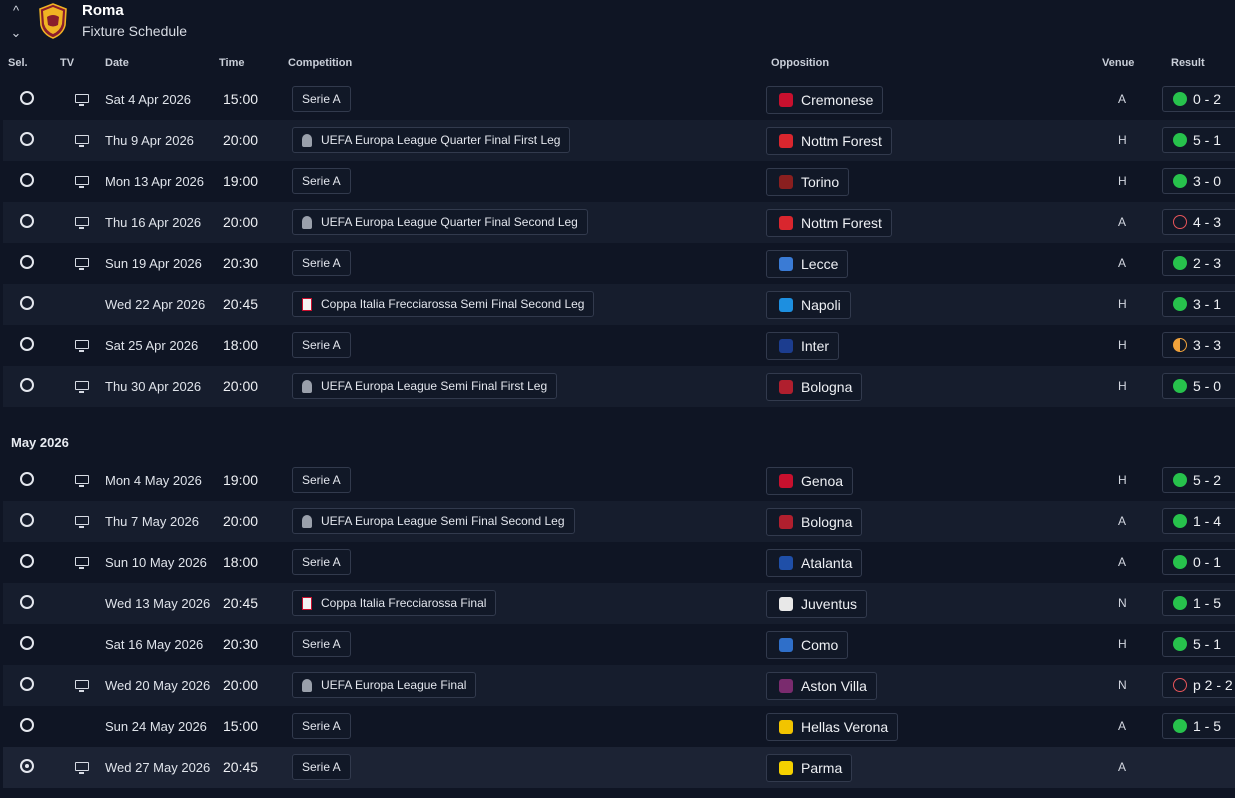 The width and height of the screenshot is (1235, 798). What do you see at coordinates (1122, 386) in the screenshot?
I see `fixture-venue: H` at bounding box center [1122, 386].